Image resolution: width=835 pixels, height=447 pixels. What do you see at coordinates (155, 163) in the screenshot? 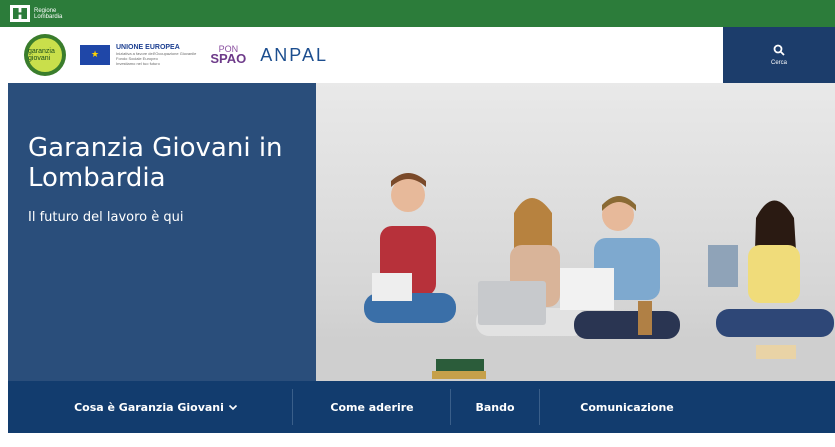
I see `hero-title: Garanzia Giovani in Lombardia` at bounding box center [155, 163].